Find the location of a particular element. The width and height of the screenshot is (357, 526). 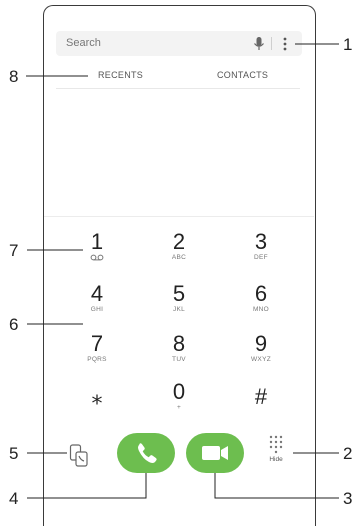

callout-8: 8 is located at coordinates (14, 76).